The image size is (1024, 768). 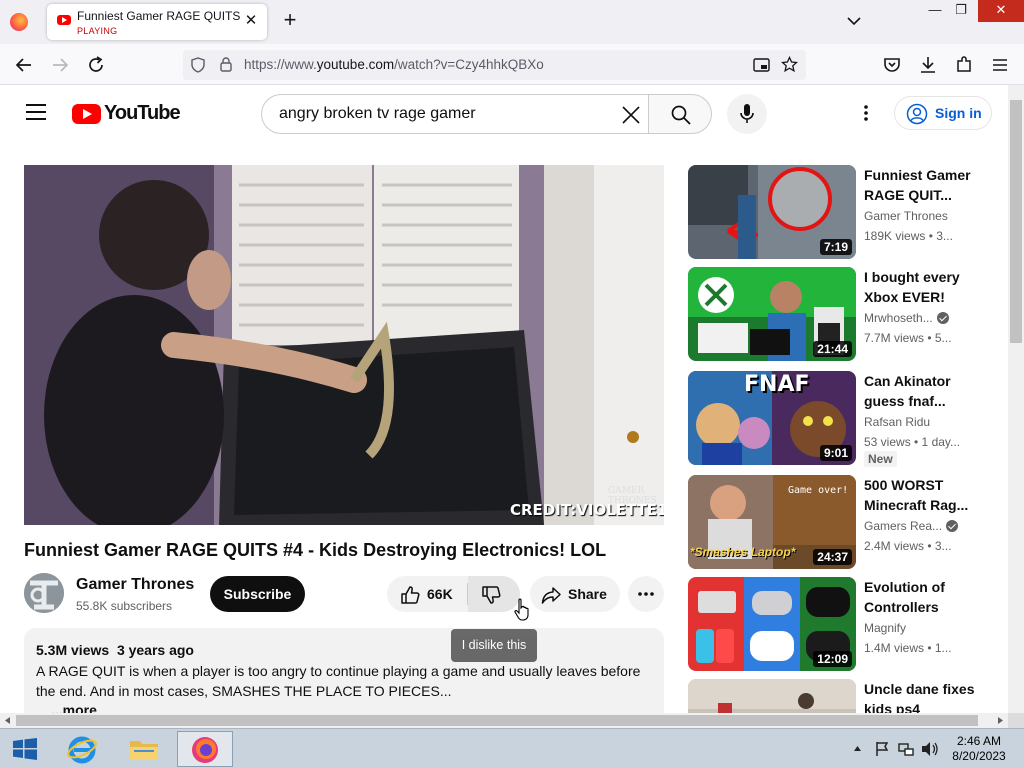 What do you see at coordinates (646, 594) in the screenshot?
I see `more-actions-button` at bounding box center [646, 594].